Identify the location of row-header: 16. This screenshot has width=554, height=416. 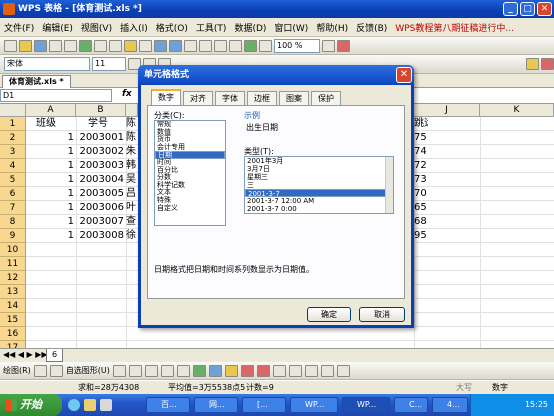
(13, 334).